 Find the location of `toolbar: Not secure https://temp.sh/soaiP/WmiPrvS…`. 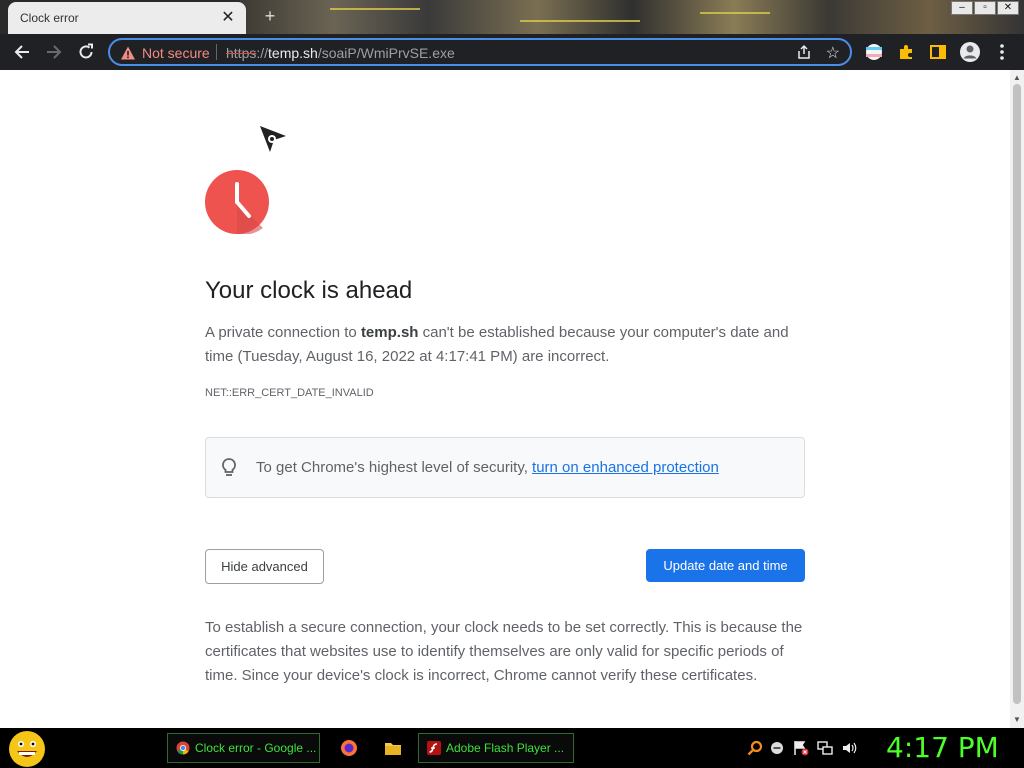

toolbar: Not secure https://temp.sh/soaiP/WmiPrvS… is located at coordinates (512, 52).